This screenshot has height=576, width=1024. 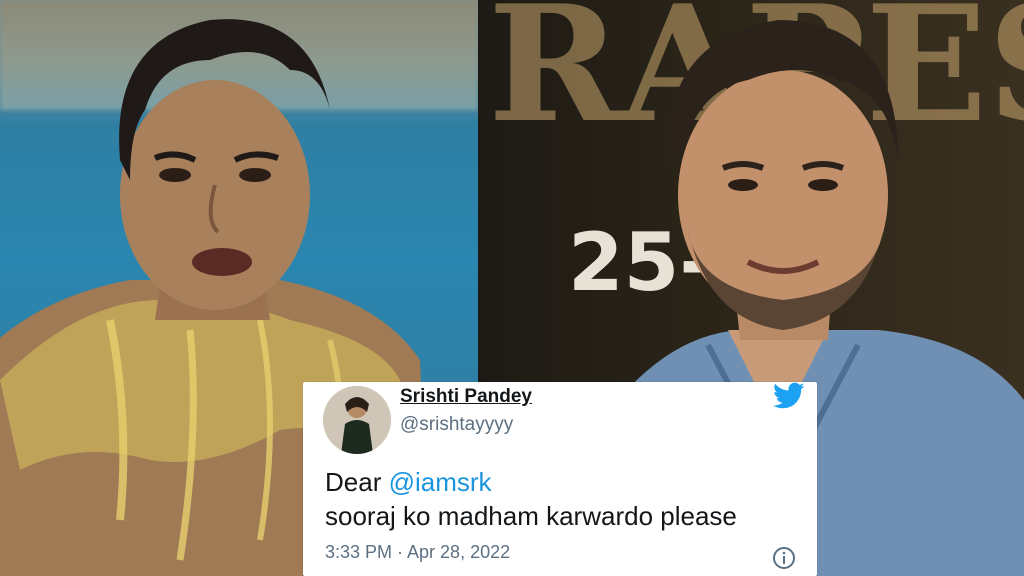 I want to click on twitter-bird-icon, so click(x=789, y=395).